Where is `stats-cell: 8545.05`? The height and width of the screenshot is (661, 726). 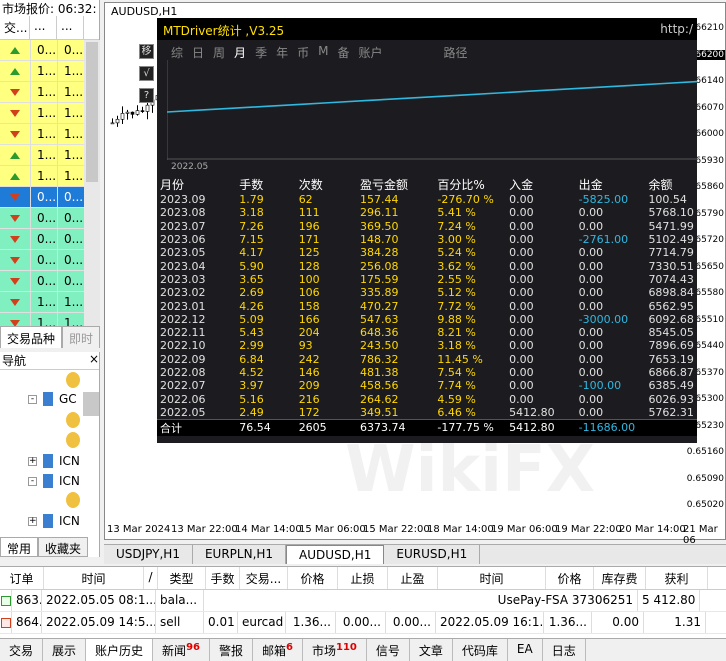 stats-cell: 8545.05 is located at coordinates (671, 333).